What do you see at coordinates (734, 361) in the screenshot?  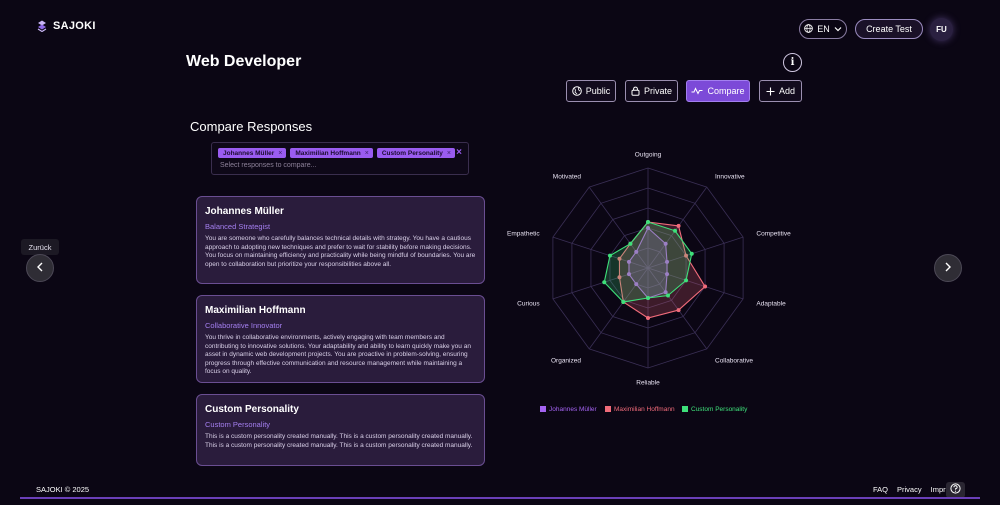 I see `radar-axis-label: Collaborative` at bounding box center [734, 361].